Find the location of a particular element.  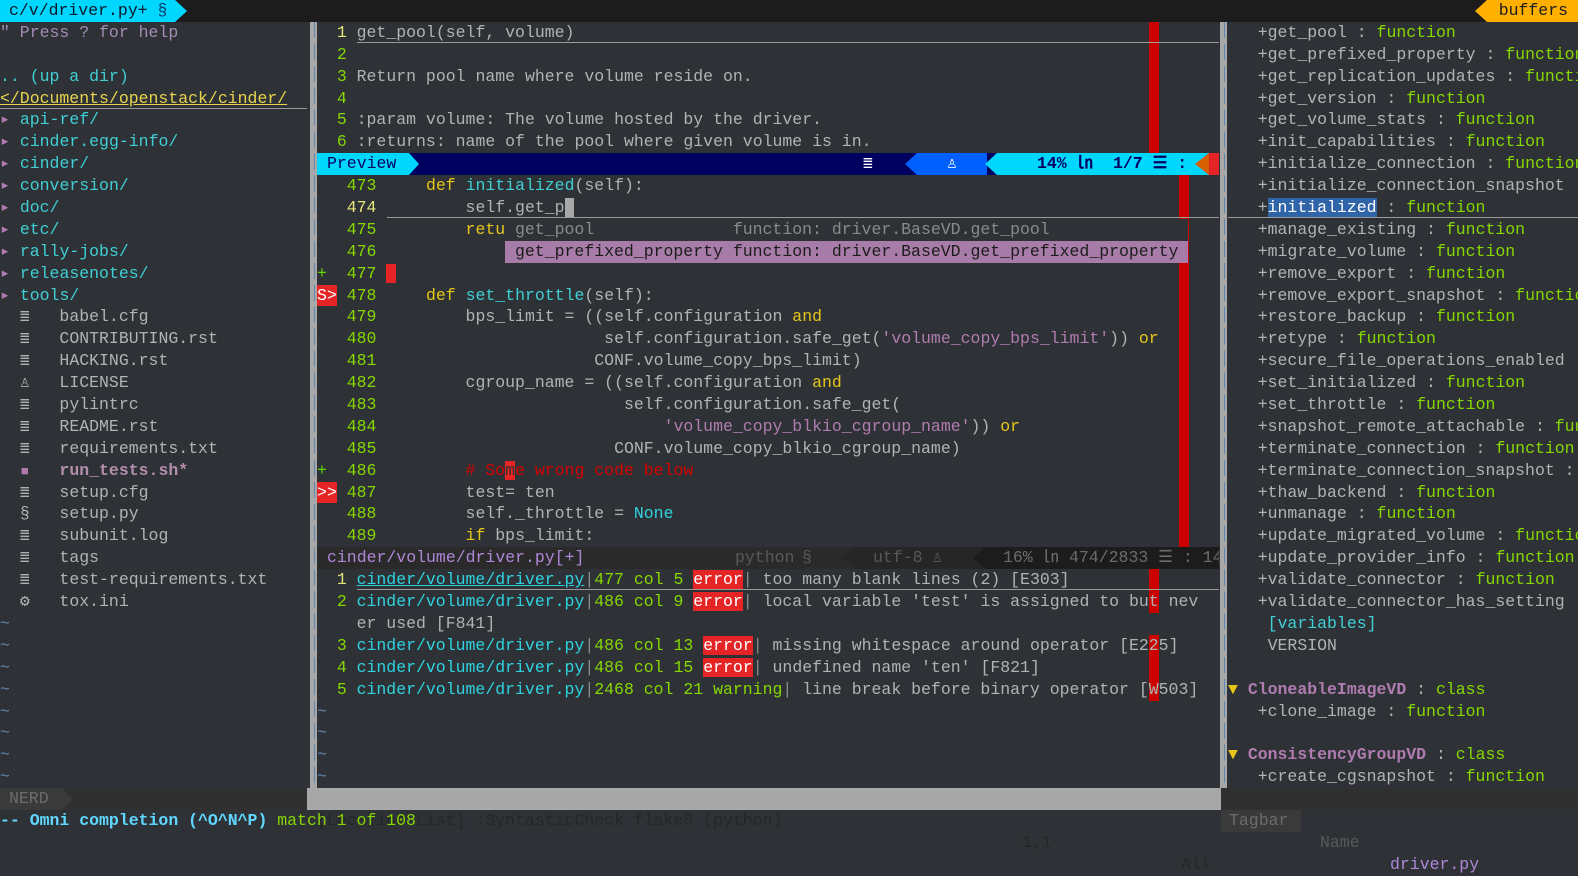

tag-member: +get_version : function is located at coordinates (1403, 99).